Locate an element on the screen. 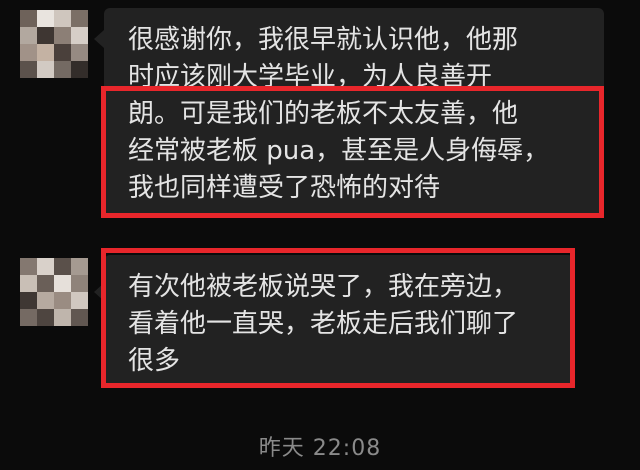 Image resolution: width=640 pixels, height=470 pixels. message-timestamp: 昨天 22:08 is located at coordinates (320, 448).